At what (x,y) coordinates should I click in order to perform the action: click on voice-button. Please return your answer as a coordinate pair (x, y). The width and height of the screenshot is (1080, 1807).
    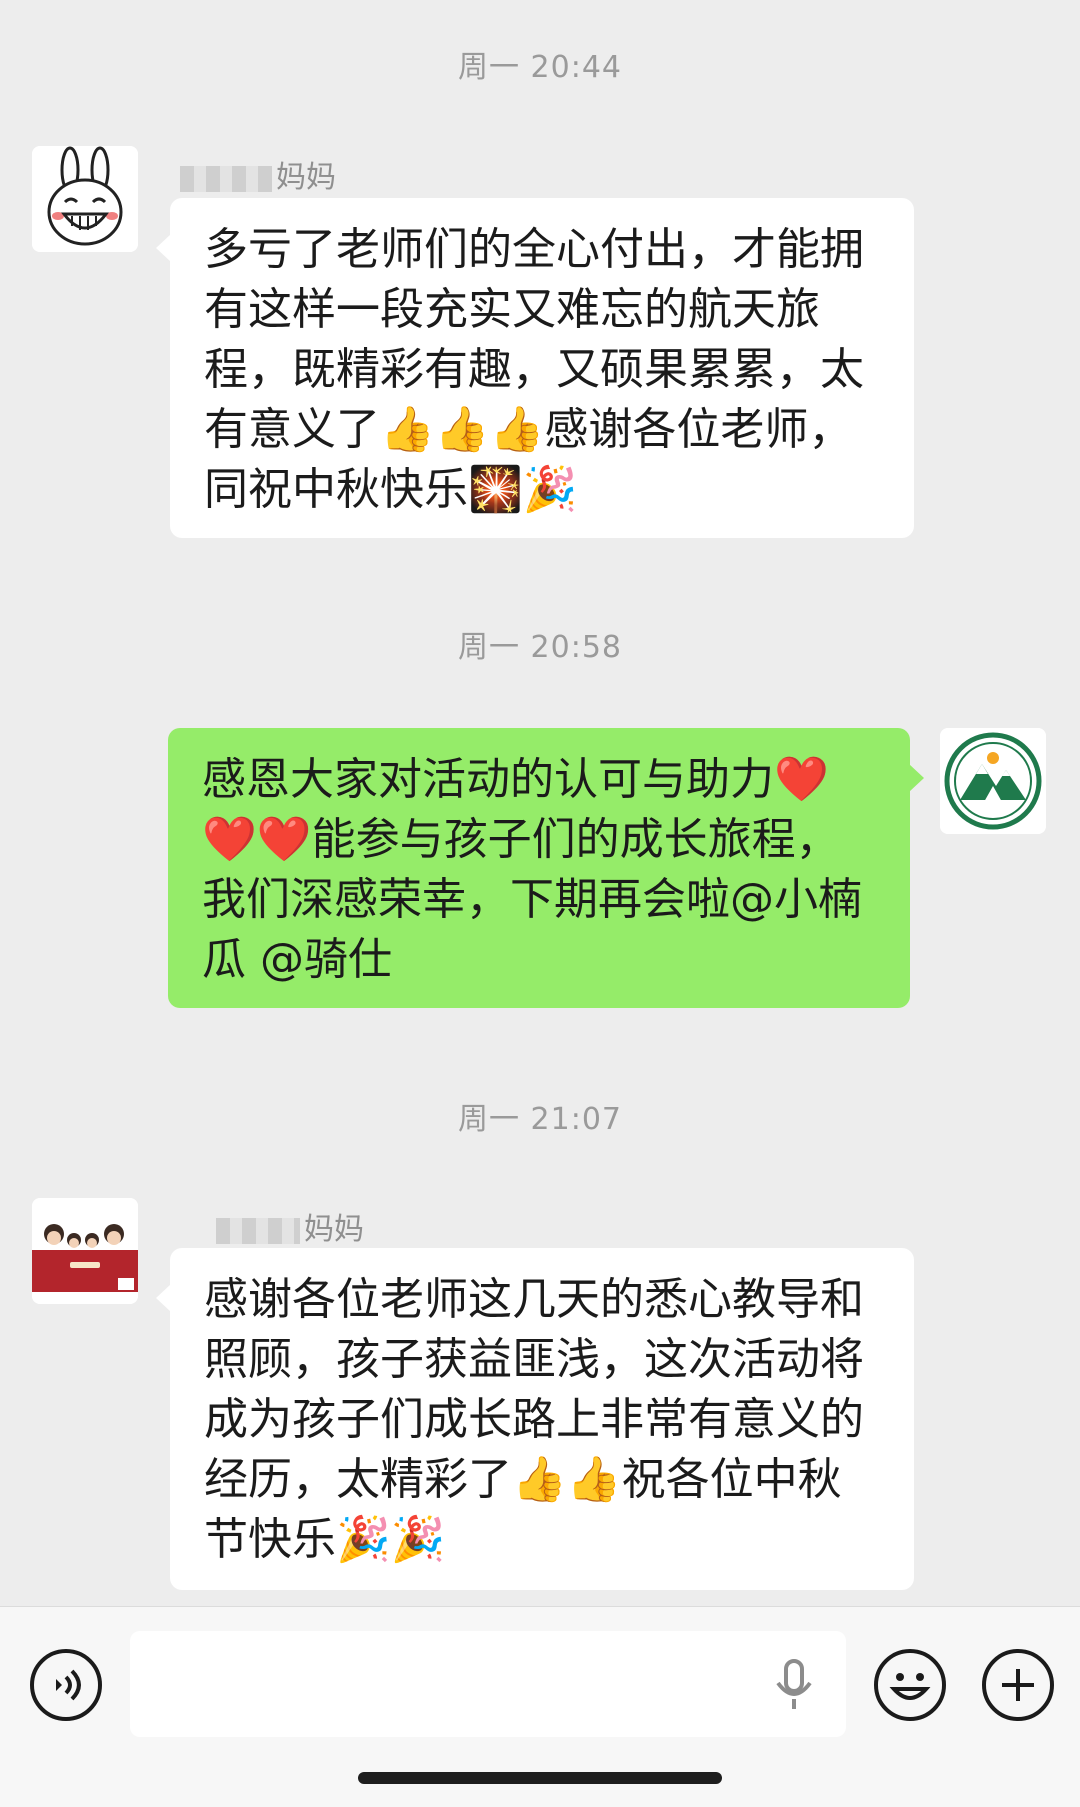
    Looking at the image, I should click on (66, 1685).